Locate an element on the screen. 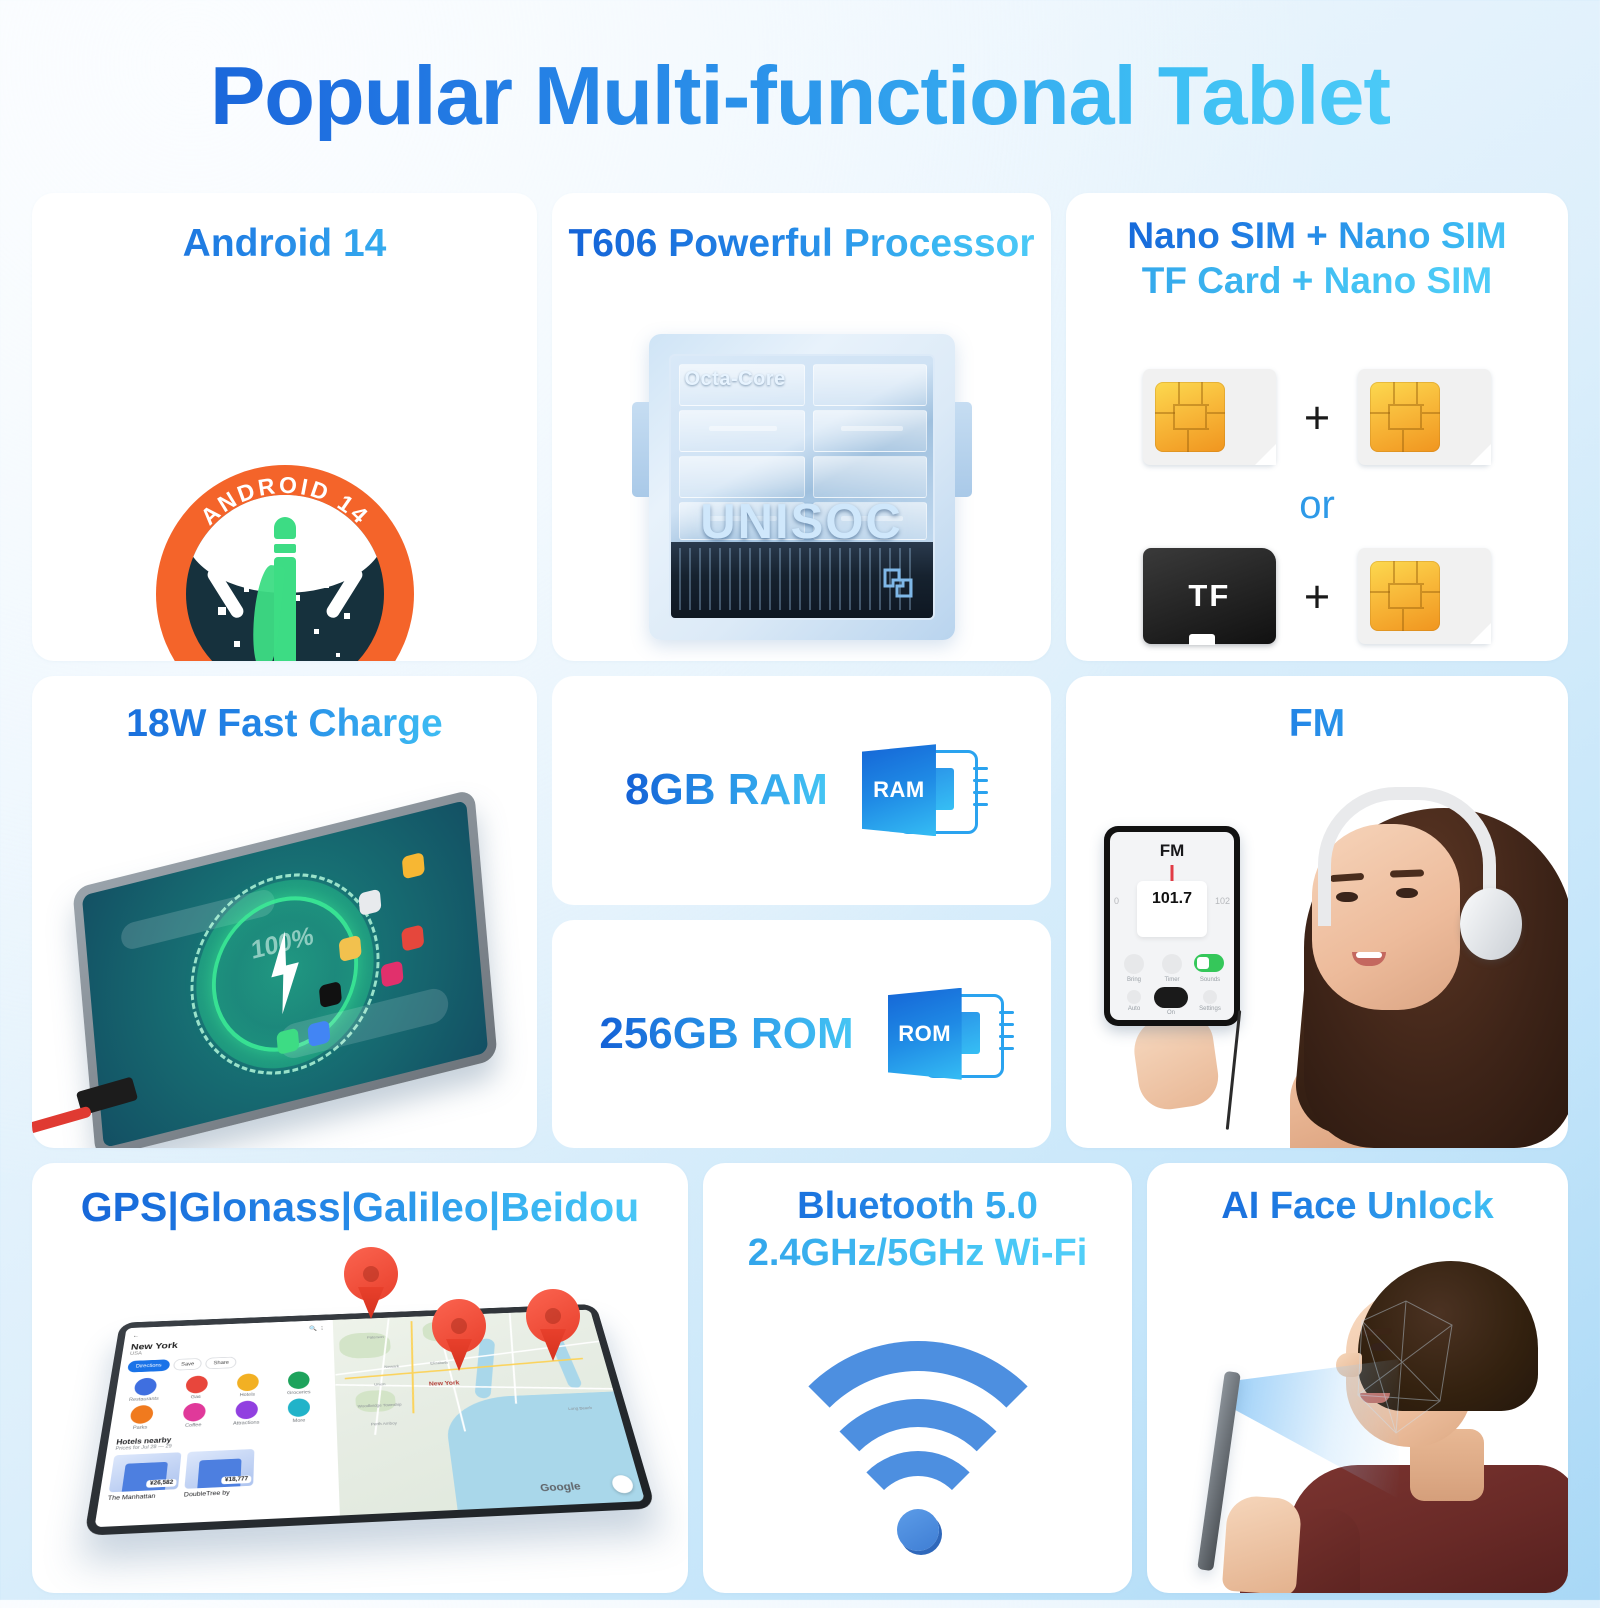  sim-combo-row-1: + is located at coordinates (1317, 417).